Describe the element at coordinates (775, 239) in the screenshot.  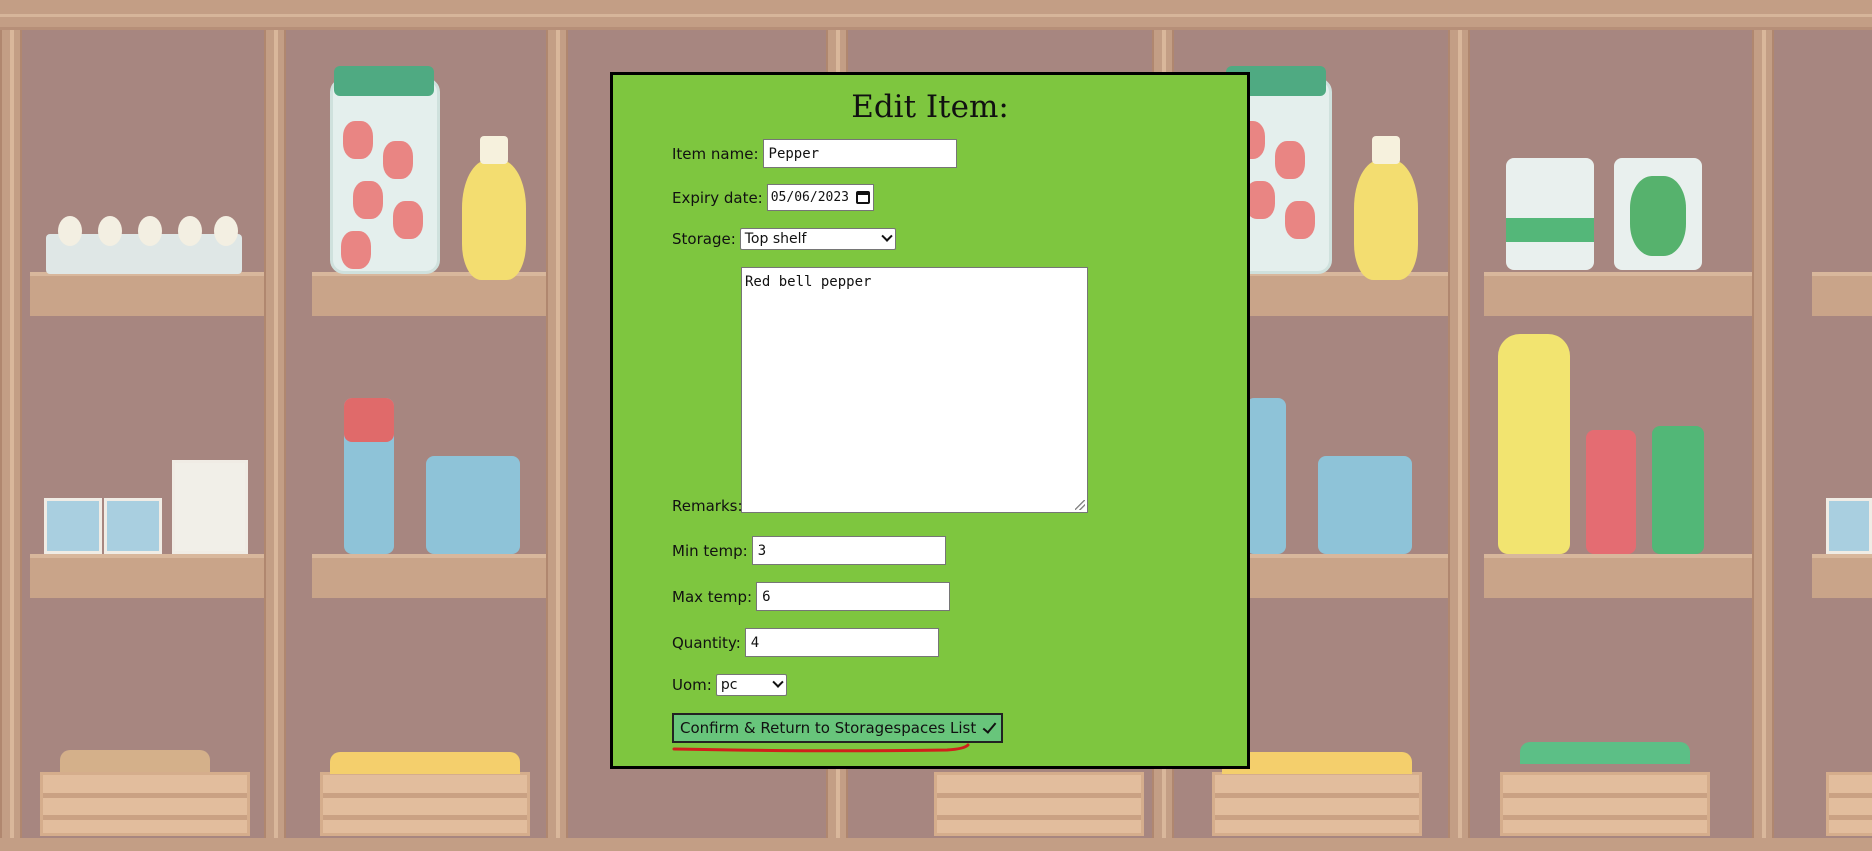
I see `storage-selected: Top shelf` at that location.